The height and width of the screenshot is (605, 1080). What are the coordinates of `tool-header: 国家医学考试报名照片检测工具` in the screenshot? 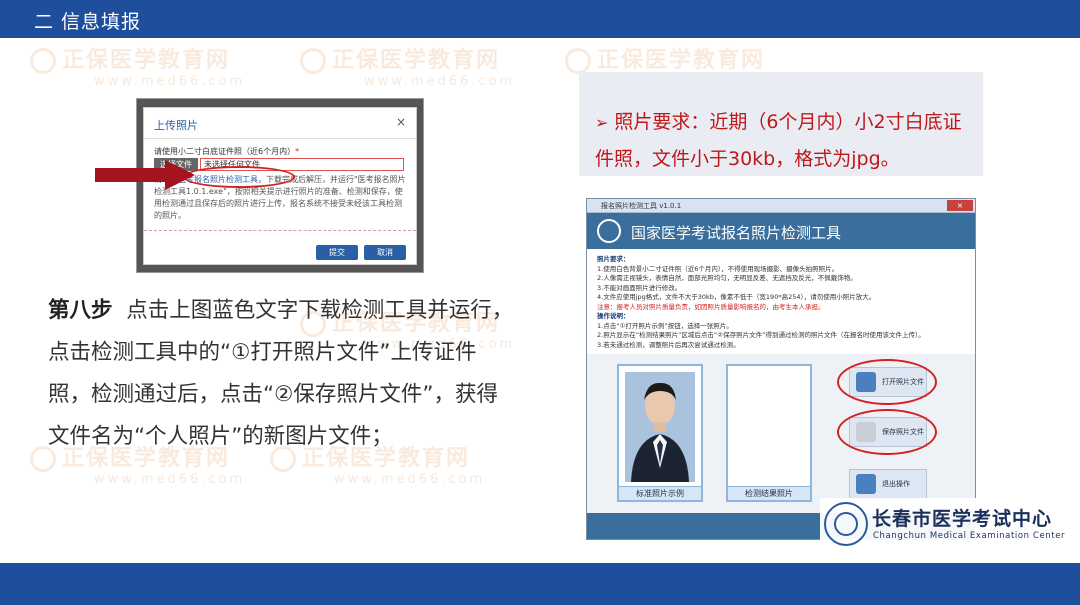 It's located at (781, 231).